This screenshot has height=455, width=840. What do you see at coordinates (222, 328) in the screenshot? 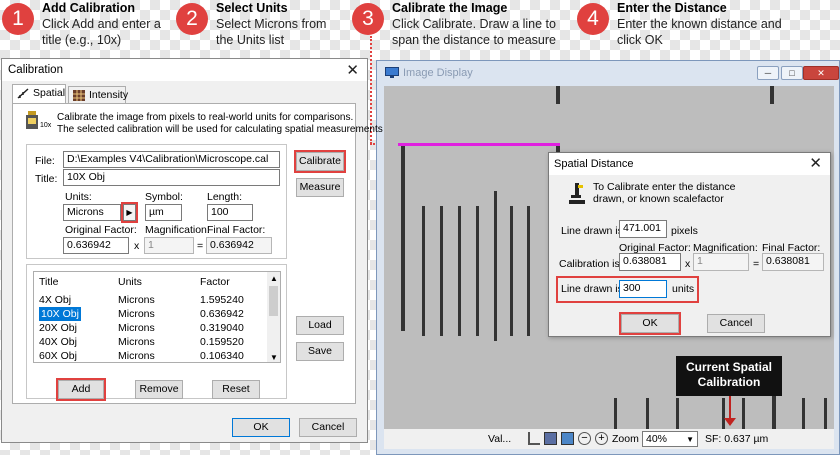
I see `cell-factor: 0.319040` at bounding box center [222, 328].